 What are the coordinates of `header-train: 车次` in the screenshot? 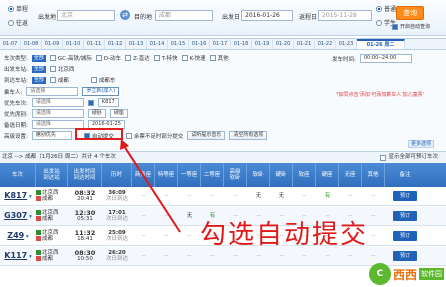 It's located at (18, 175).